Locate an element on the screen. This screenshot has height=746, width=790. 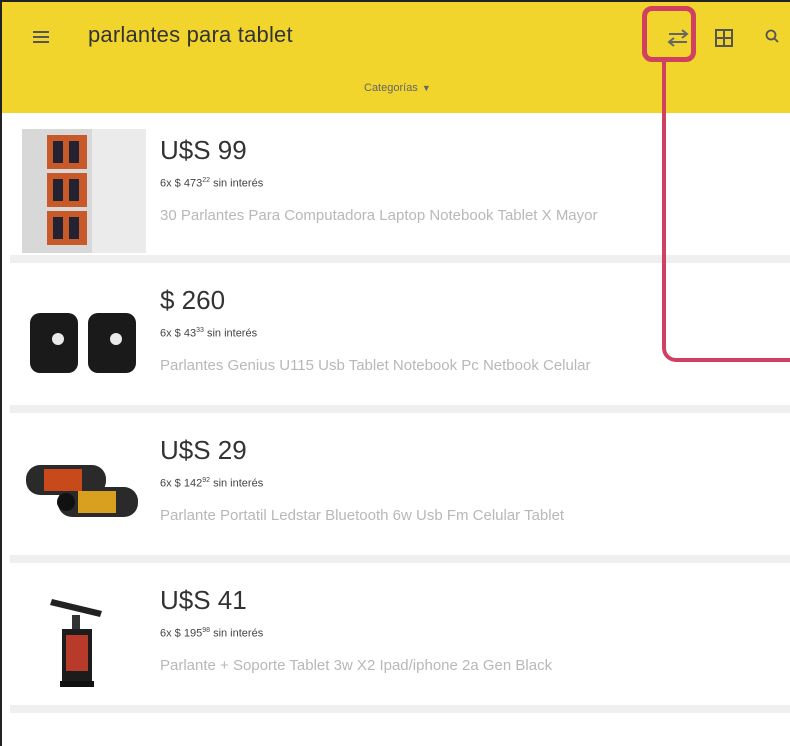
item-installments: 6x $ 14292 sin interés is located at coordinates (212, 483).